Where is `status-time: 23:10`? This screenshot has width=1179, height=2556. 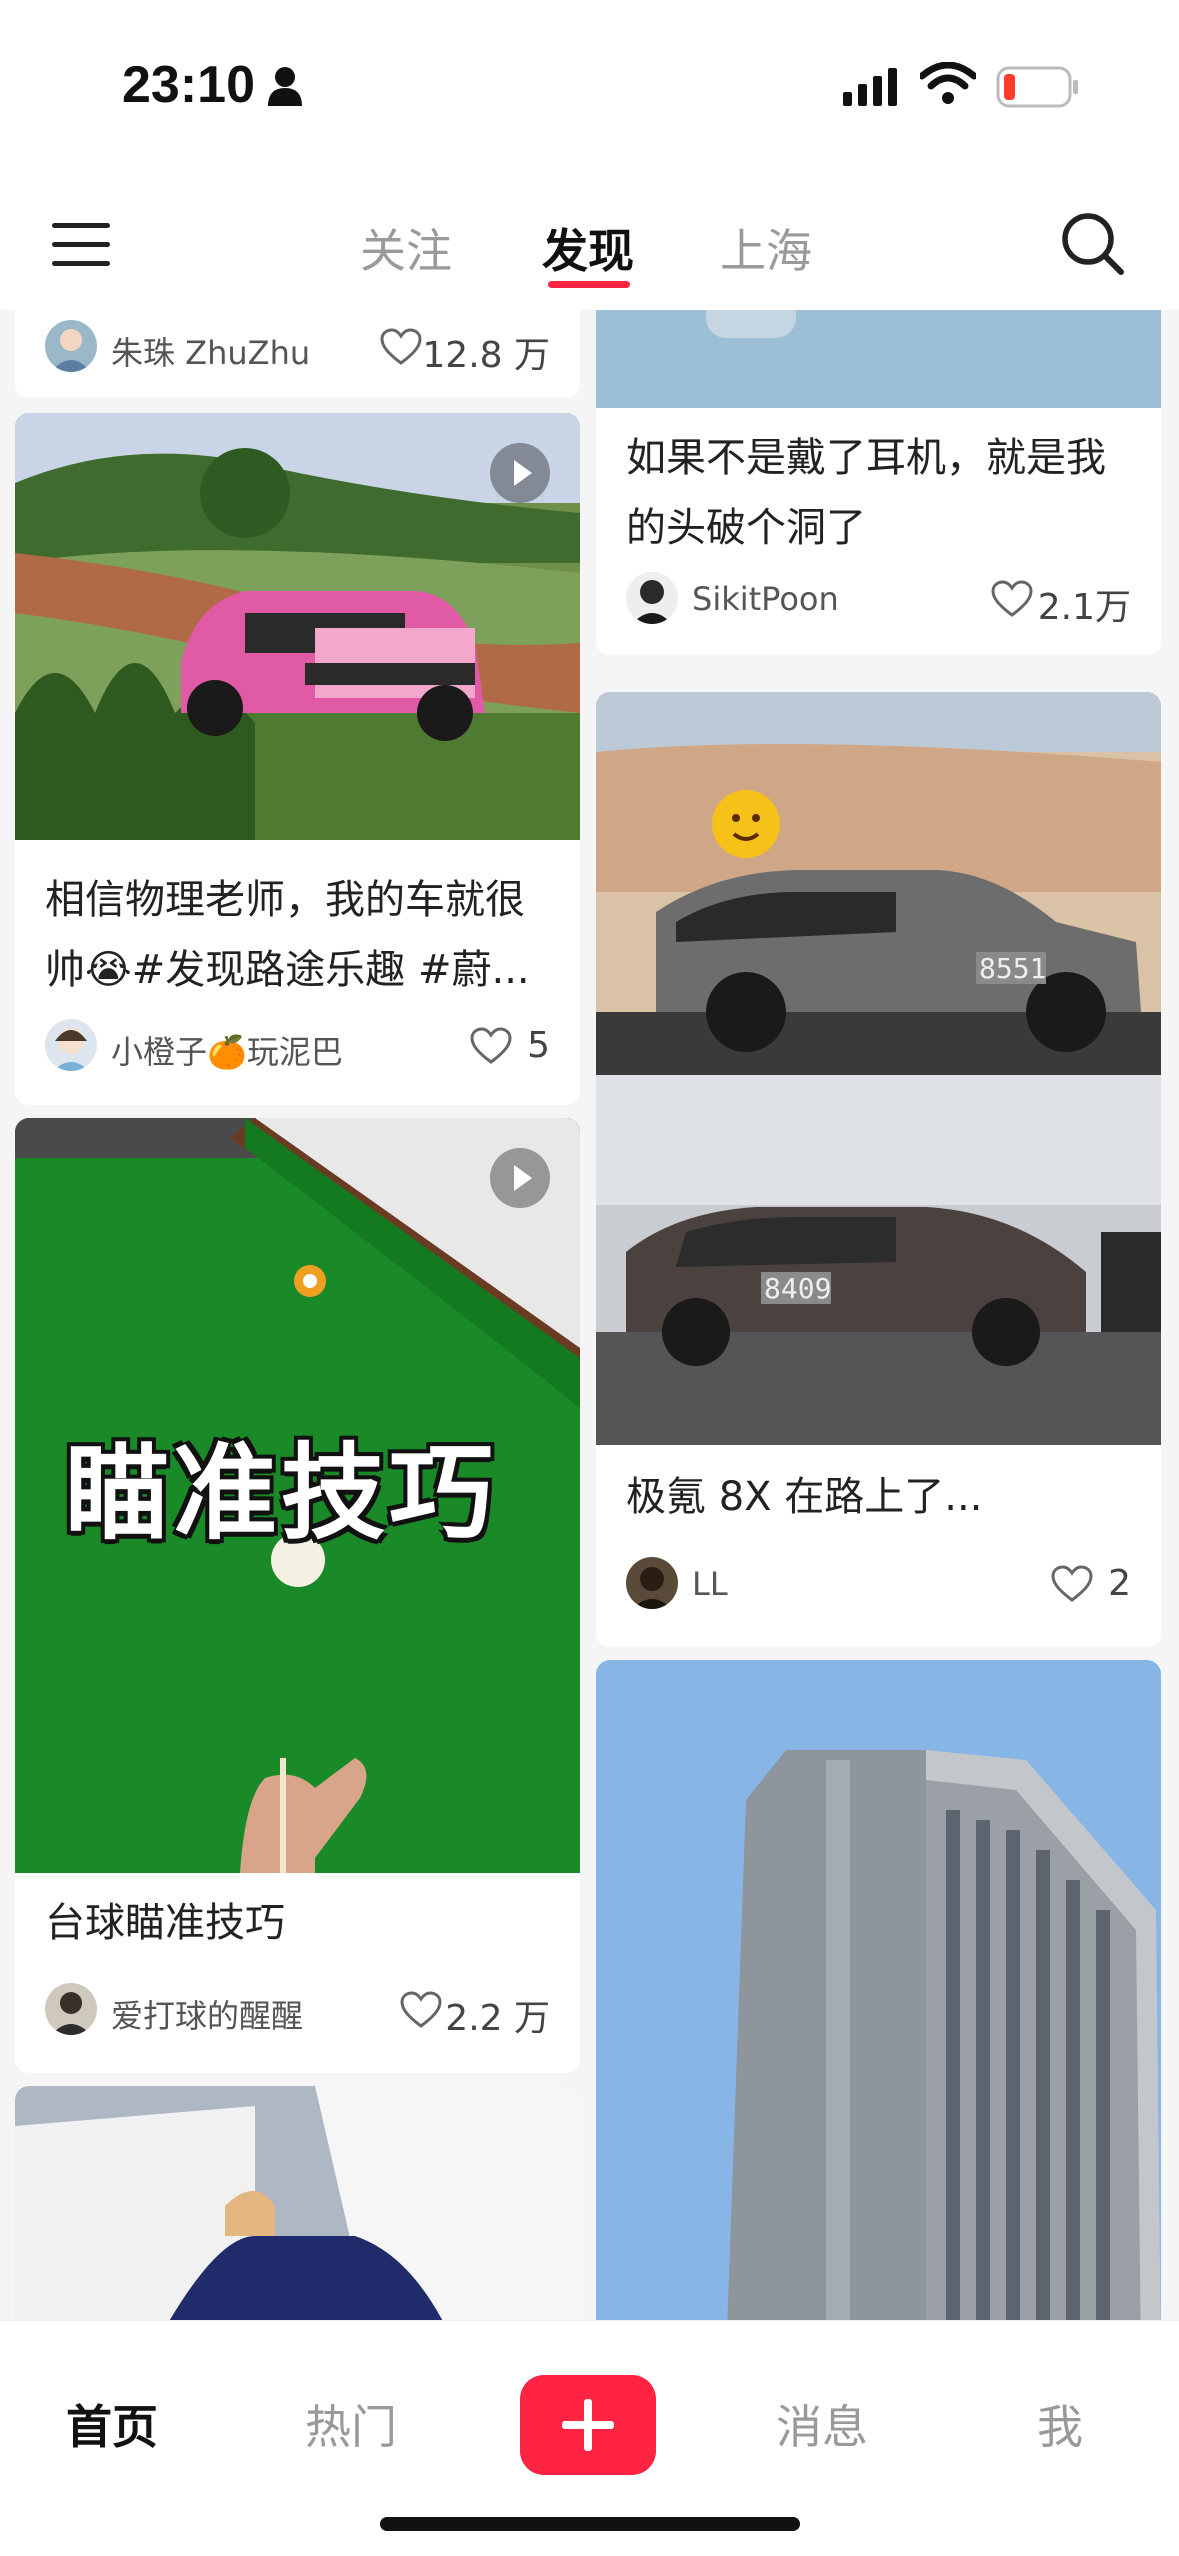 status-time: 23:10 is located at coordinates (188, 85).